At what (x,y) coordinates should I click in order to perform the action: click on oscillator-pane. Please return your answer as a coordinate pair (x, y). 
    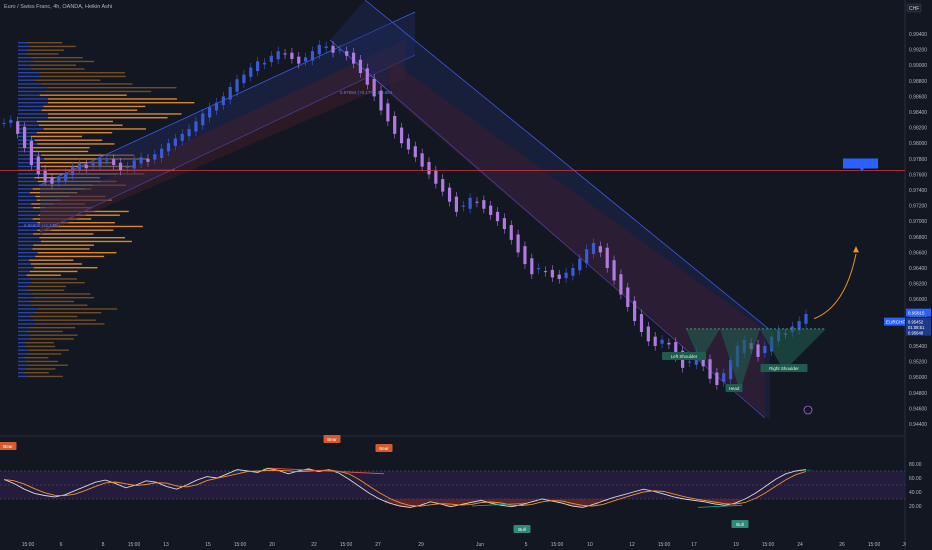
    Looking at the image, I should click on (452, 487).